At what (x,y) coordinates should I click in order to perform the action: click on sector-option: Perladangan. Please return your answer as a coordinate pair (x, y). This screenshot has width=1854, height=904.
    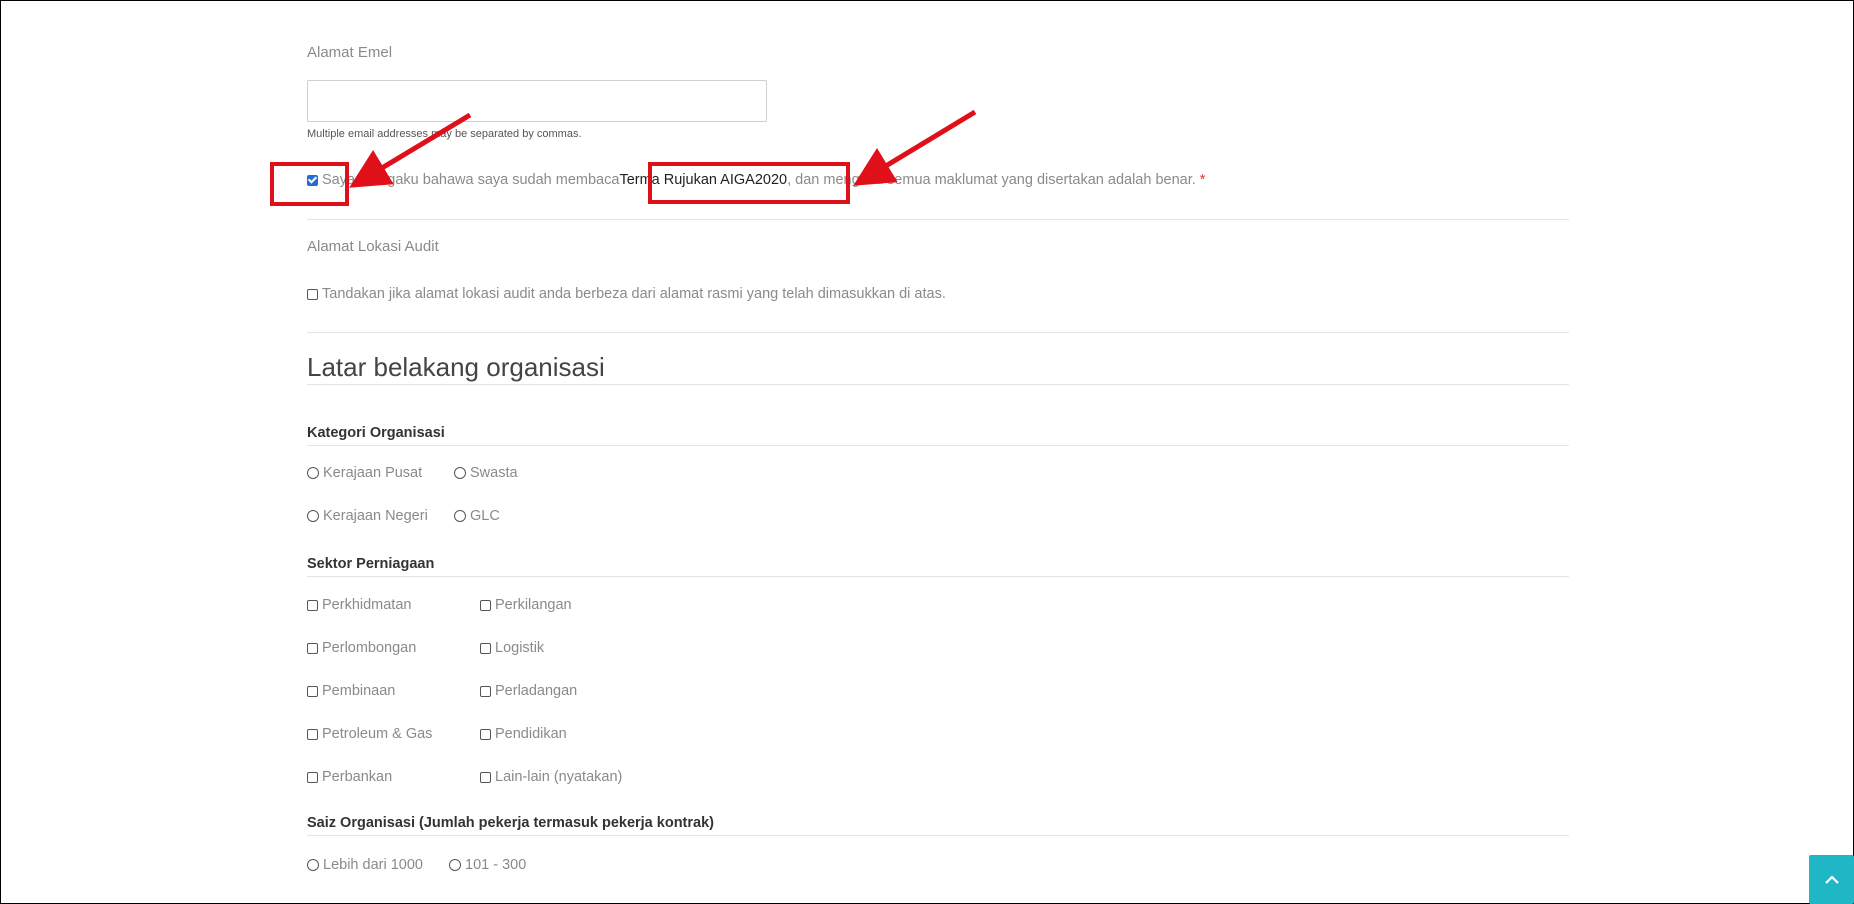
    Looking at the image, I should click on (528, 691).